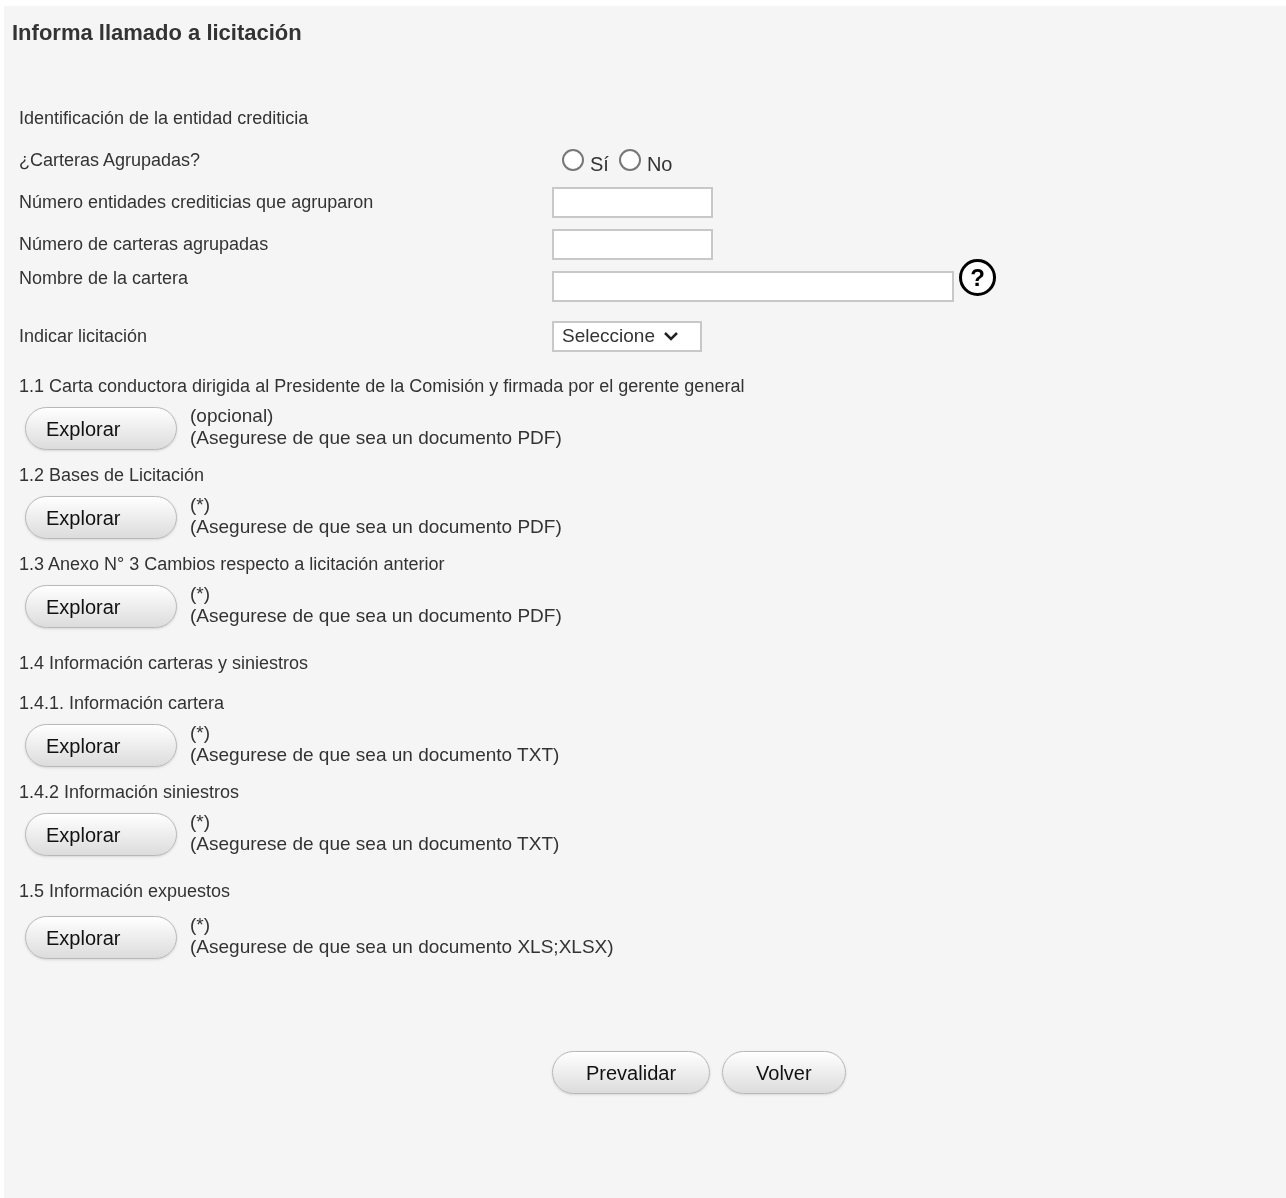  Describe the element at coordinates (232, 564) in the screenshot. I see `document-label: 1.3 Anexo N° 3 Cambios respecto a licitación anterior` at that location.